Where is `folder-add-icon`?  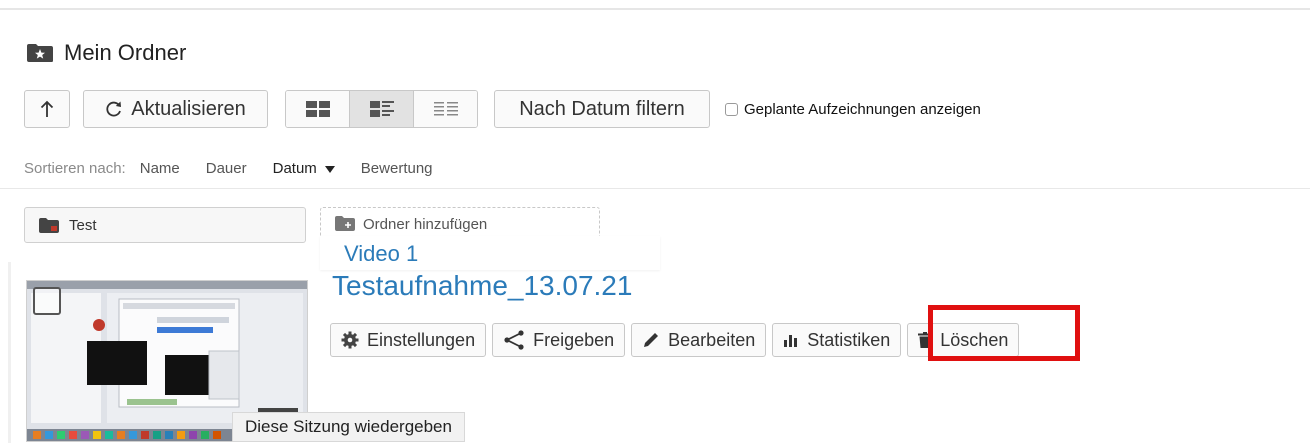
folder-add-icon is located at coordinates (345, 223).